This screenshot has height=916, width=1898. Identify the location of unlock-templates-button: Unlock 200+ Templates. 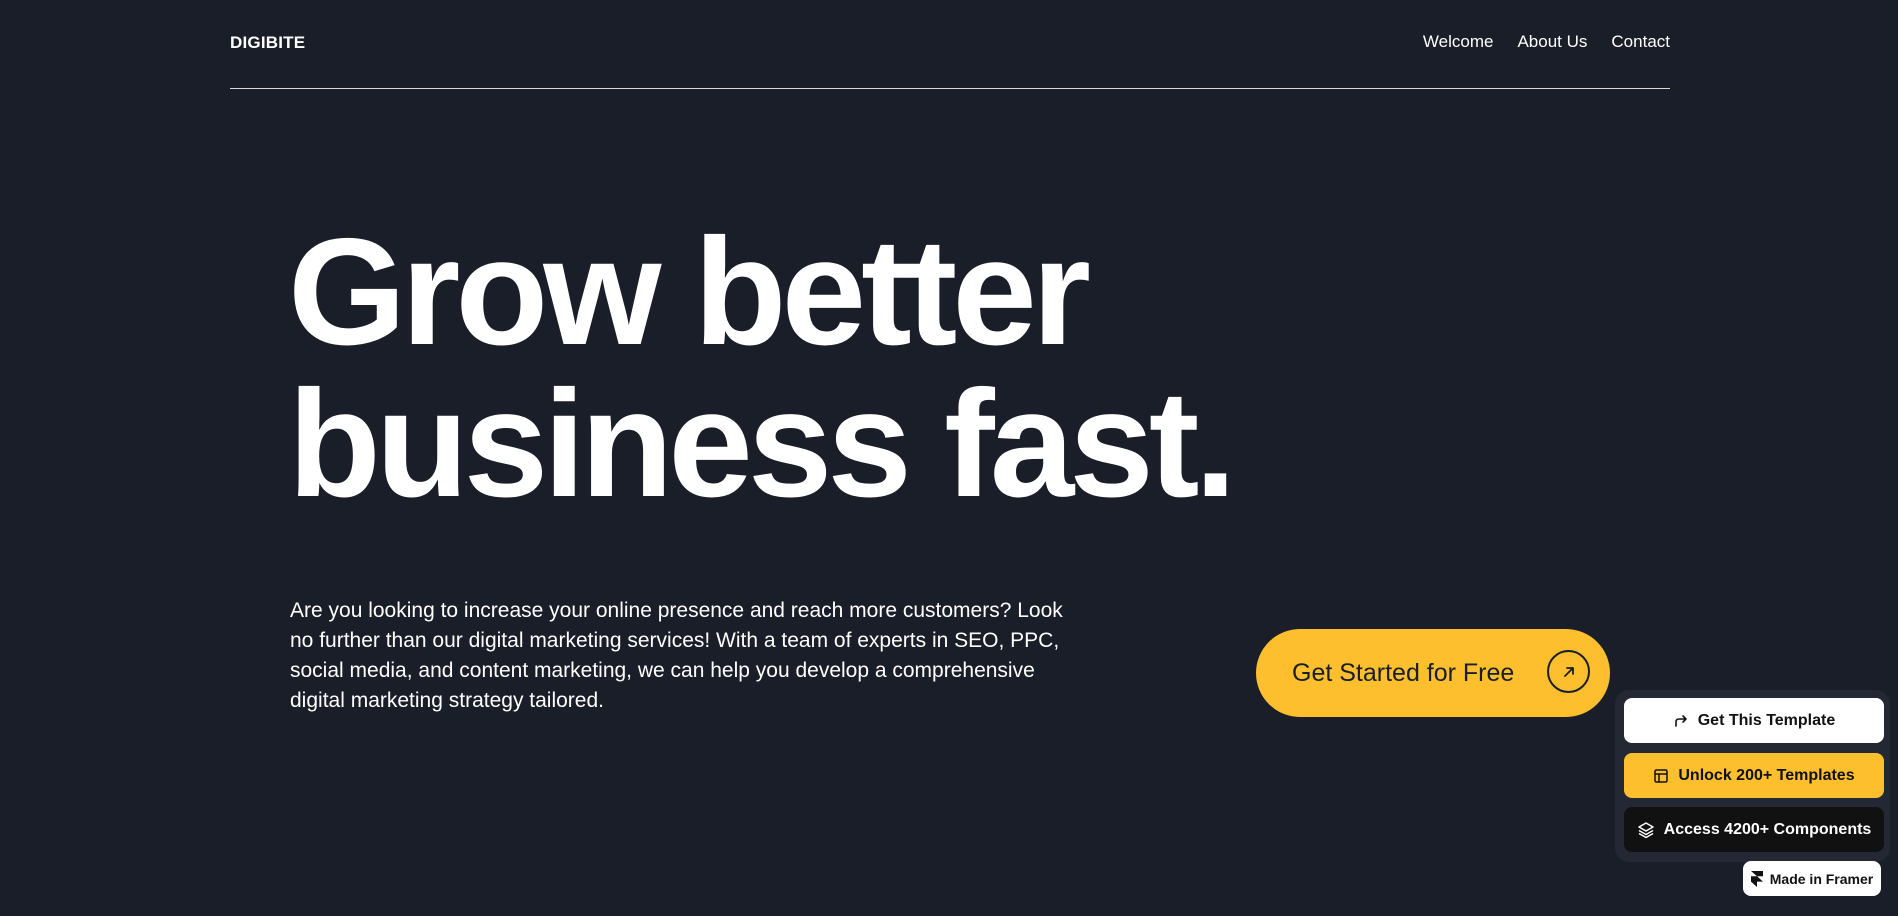
(1754, 775).